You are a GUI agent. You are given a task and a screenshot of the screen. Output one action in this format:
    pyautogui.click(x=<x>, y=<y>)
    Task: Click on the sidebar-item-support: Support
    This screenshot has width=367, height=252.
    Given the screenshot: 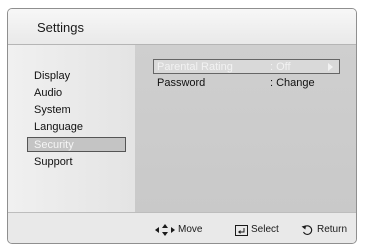 What is the action you would take?
    pyautogui.click(x=77, y=162)
    